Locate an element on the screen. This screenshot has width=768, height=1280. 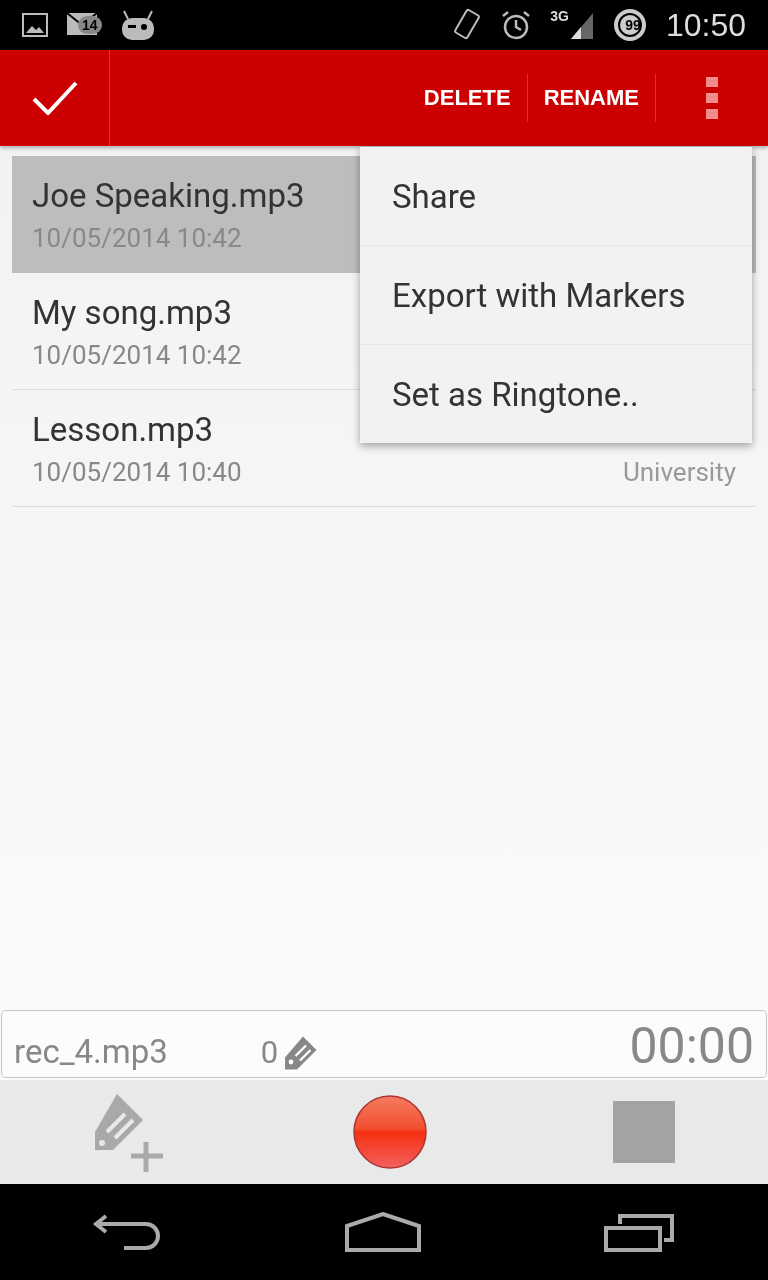
home-icon is located at coordinates (383, 1232).